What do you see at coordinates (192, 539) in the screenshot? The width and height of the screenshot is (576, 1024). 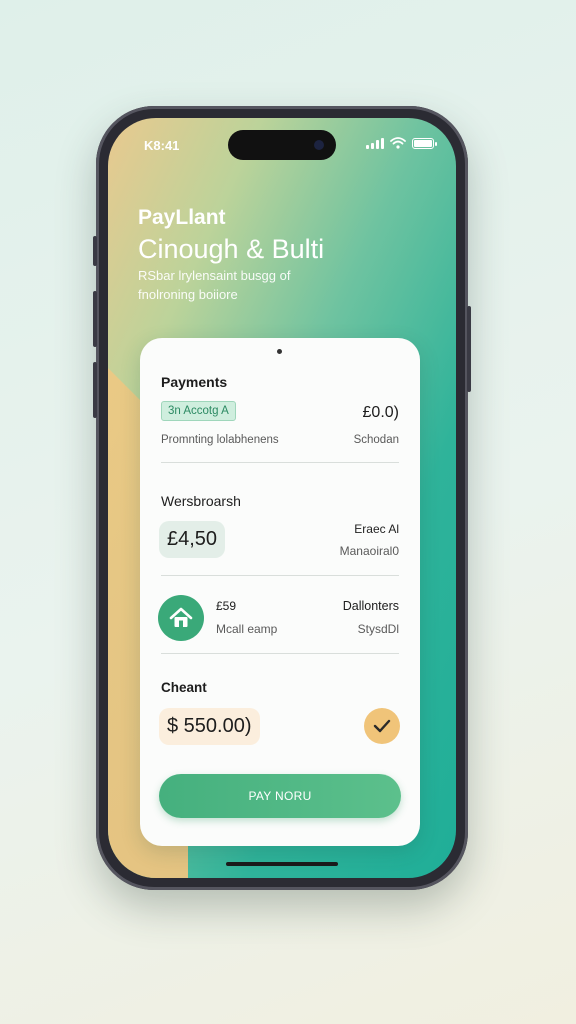 I see `section2-amount: £4,50` at bounding box center [192, 539].